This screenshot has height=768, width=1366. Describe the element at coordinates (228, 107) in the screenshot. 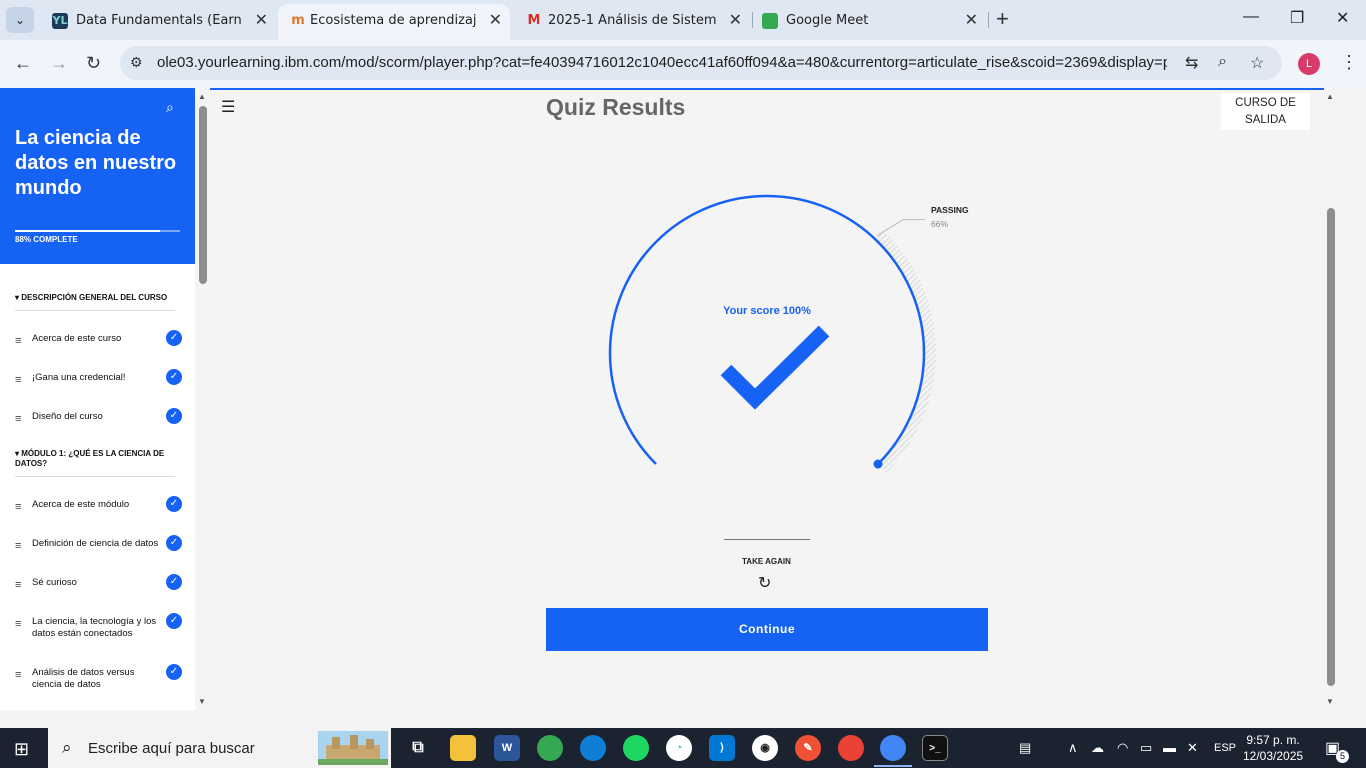

I see `hamburger-menu-icon: ☰` at that location.